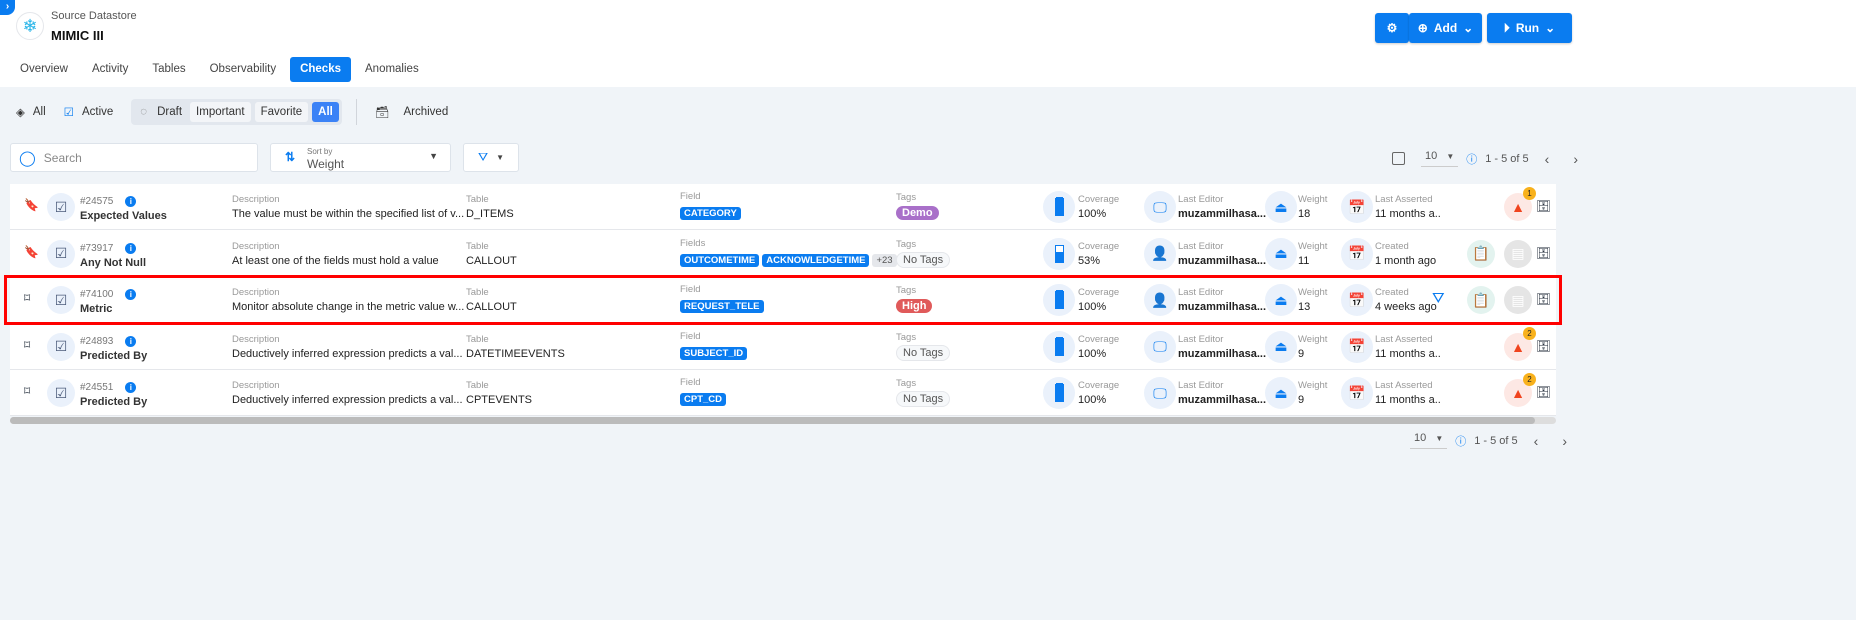  What do you see at coordinates (1438, 298) in the screenshot?
I see `filter-check-icon: ⛛` at bounding box center [1438, 298].